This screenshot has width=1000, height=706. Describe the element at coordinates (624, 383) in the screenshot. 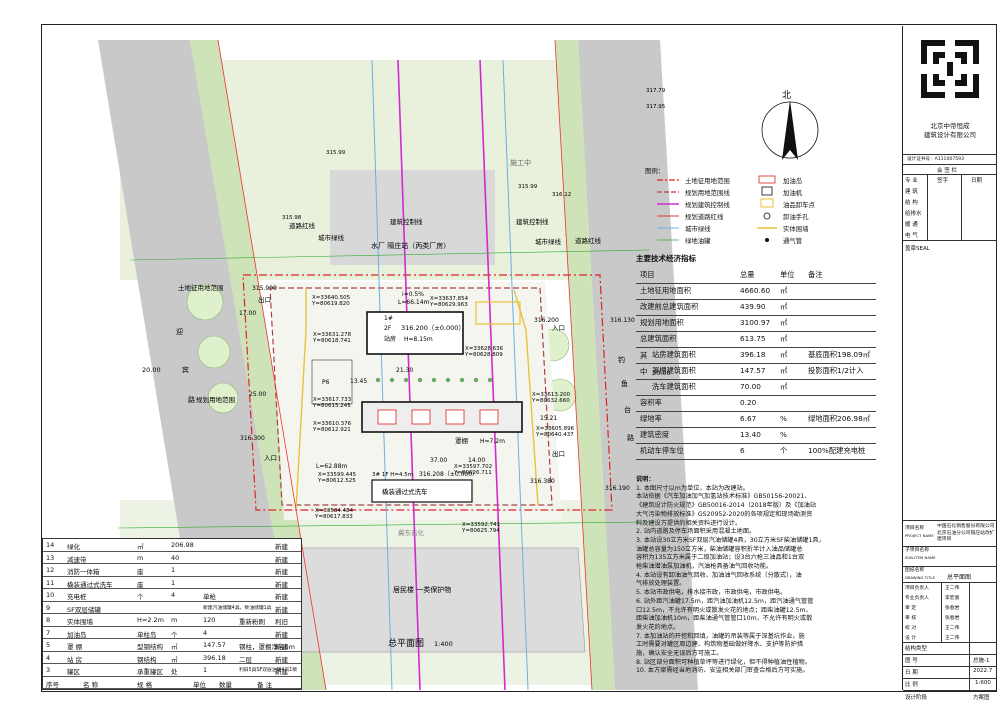

I see `road-right-2: 鱼` at that location.